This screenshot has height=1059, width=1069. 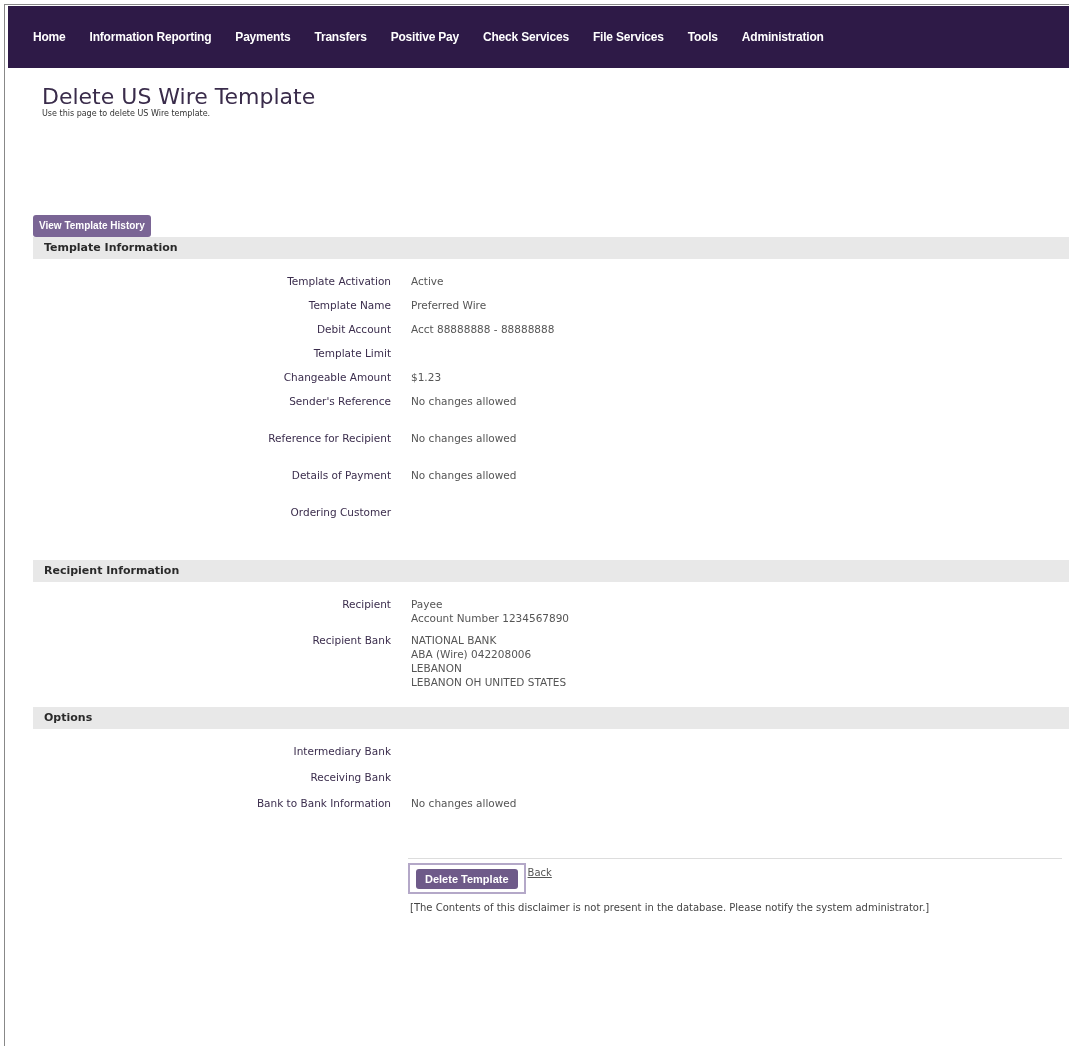 What do you see at coordinates (526, 37) in the screenshot?
I see `nav-item: Check Services` at bounding box center [526, 37].